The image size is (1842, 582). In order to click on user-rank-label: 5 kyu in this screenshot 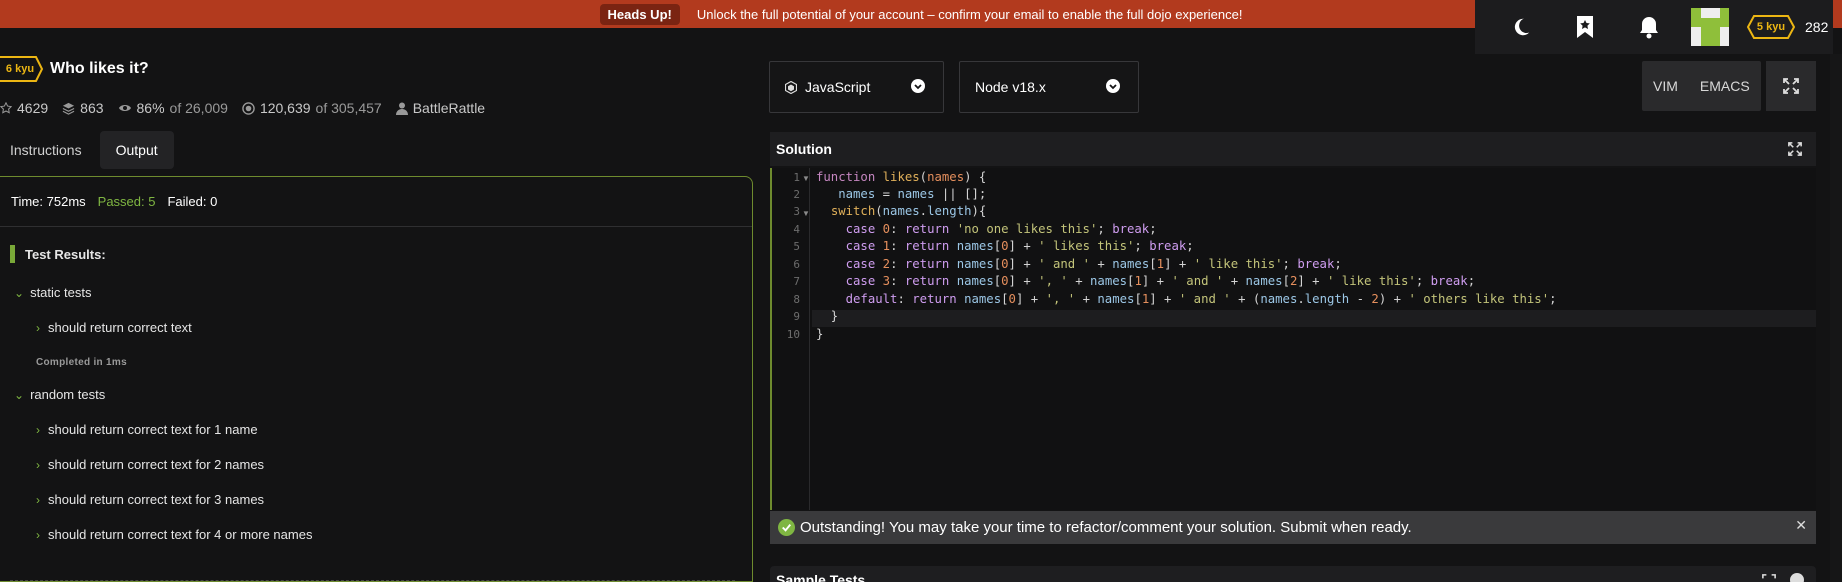, I will do `click(1771, 27)`.